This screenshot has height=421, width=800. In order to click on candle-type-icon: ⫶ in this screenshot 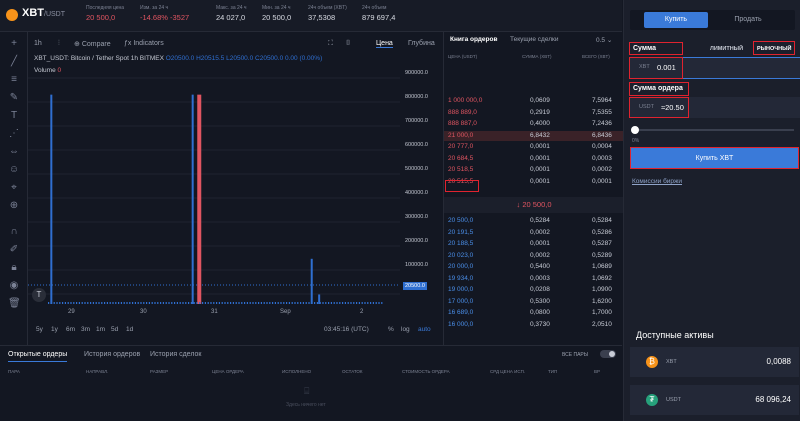, I will do `click(59, 44)`.